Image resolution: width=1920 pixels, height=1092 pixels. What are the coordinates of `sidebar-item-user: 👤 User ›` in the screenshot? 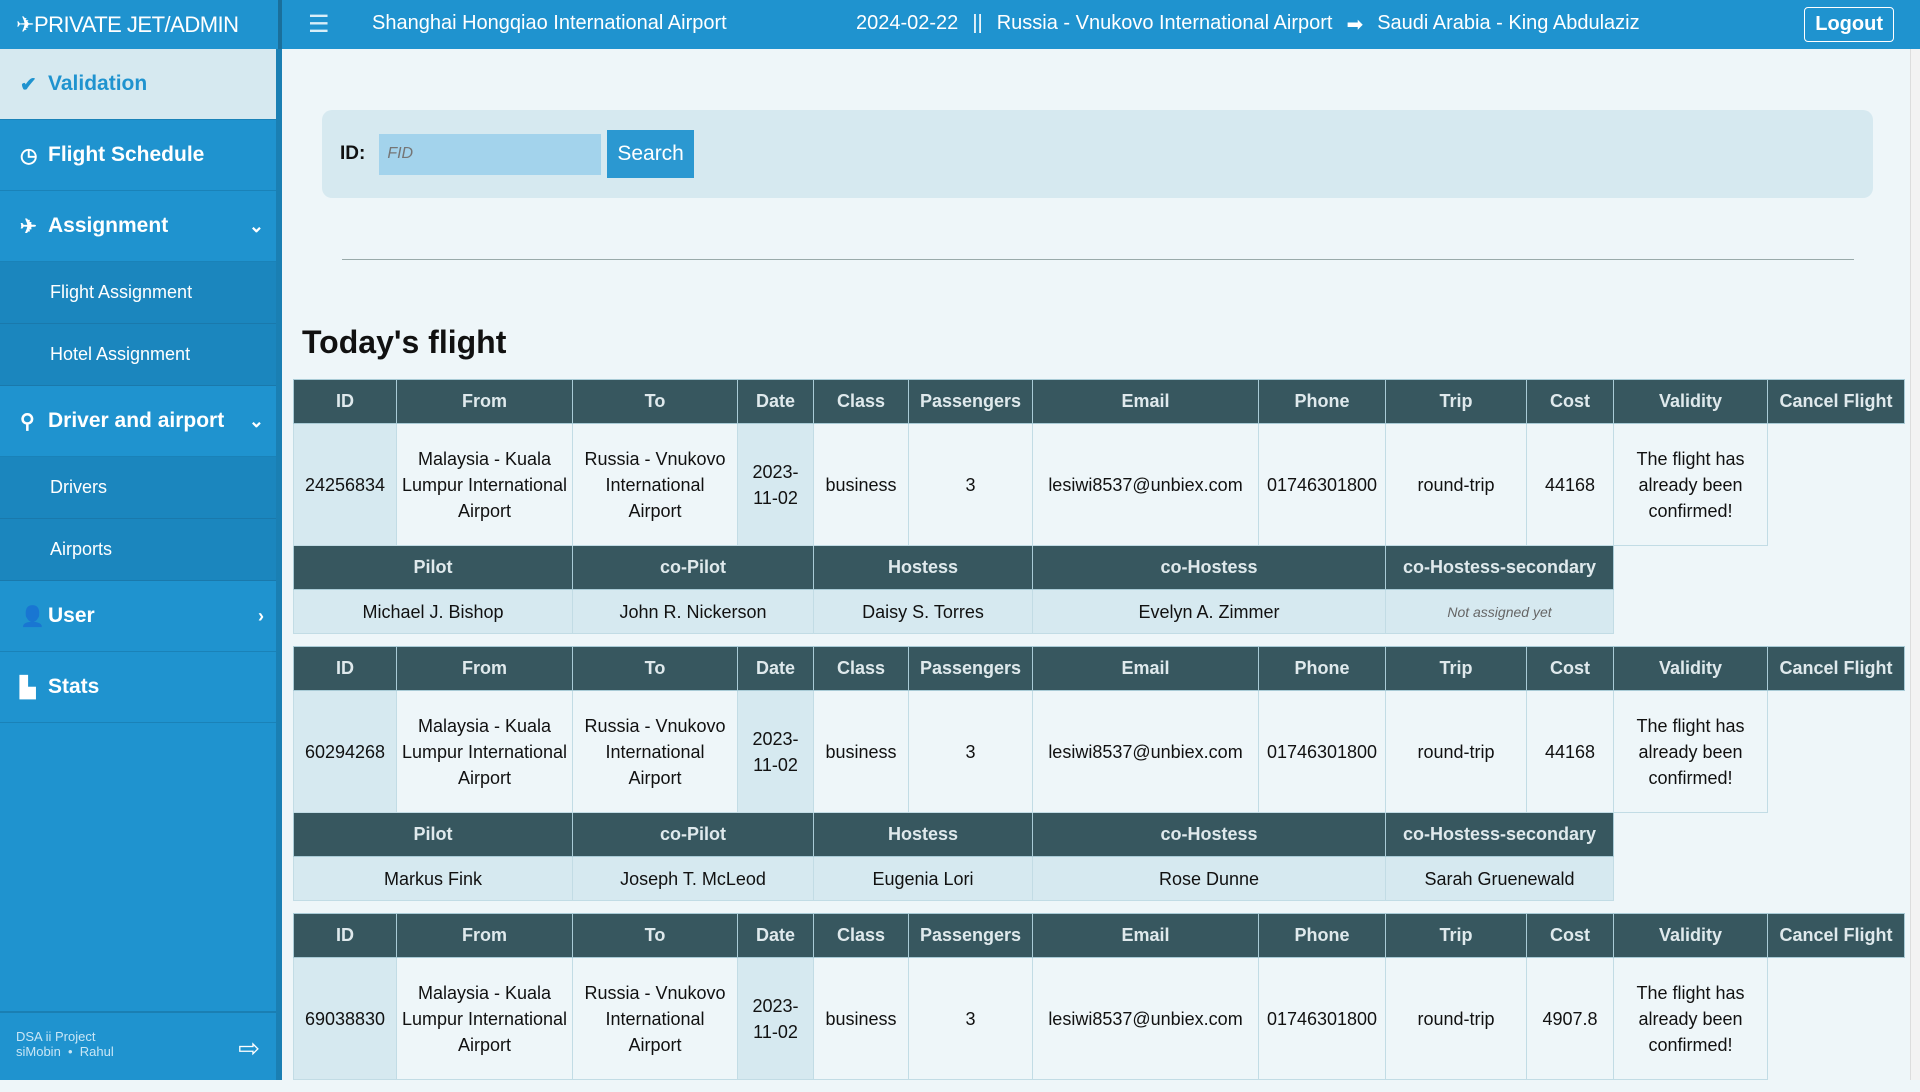 It's located at (138, 616).